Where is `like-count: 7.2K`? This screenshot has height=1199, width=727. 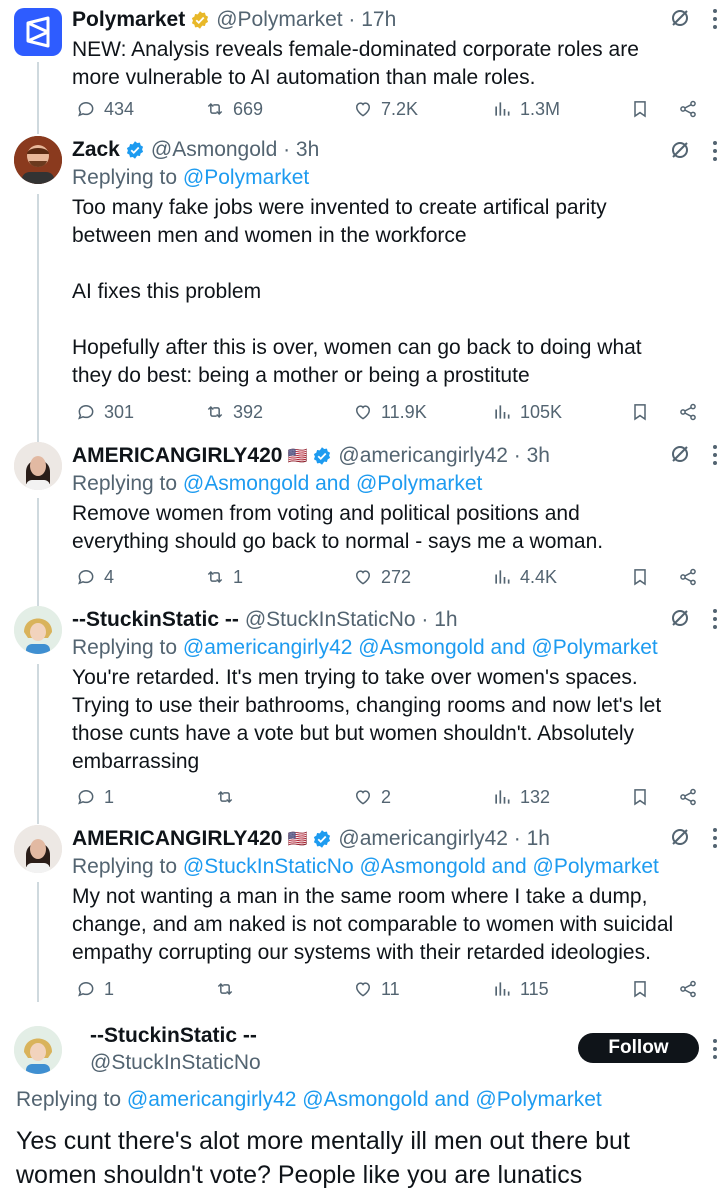
like-count: 7.2K is located at coordinates (400, 108).